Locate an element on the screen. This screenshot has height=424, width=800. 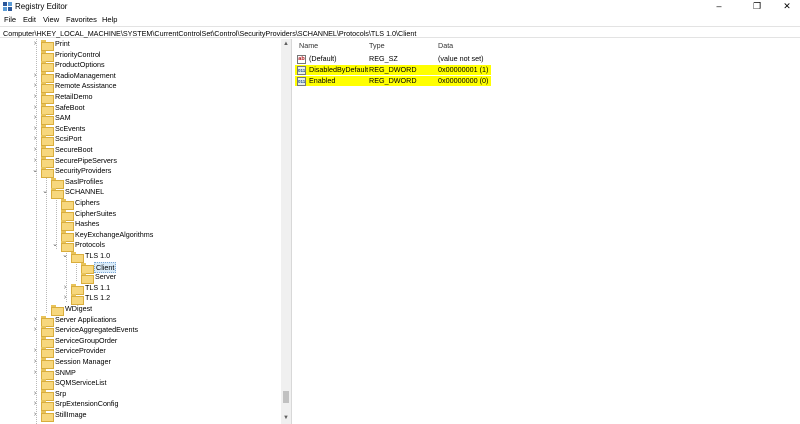
minimize-button: – is located at coordinates (719, 6).